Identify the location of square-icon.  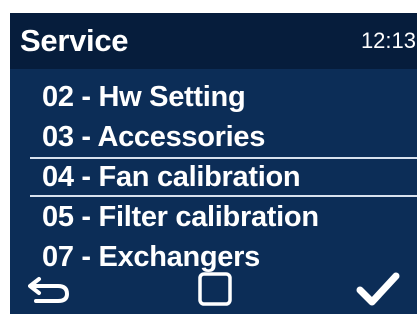
(215, 289).